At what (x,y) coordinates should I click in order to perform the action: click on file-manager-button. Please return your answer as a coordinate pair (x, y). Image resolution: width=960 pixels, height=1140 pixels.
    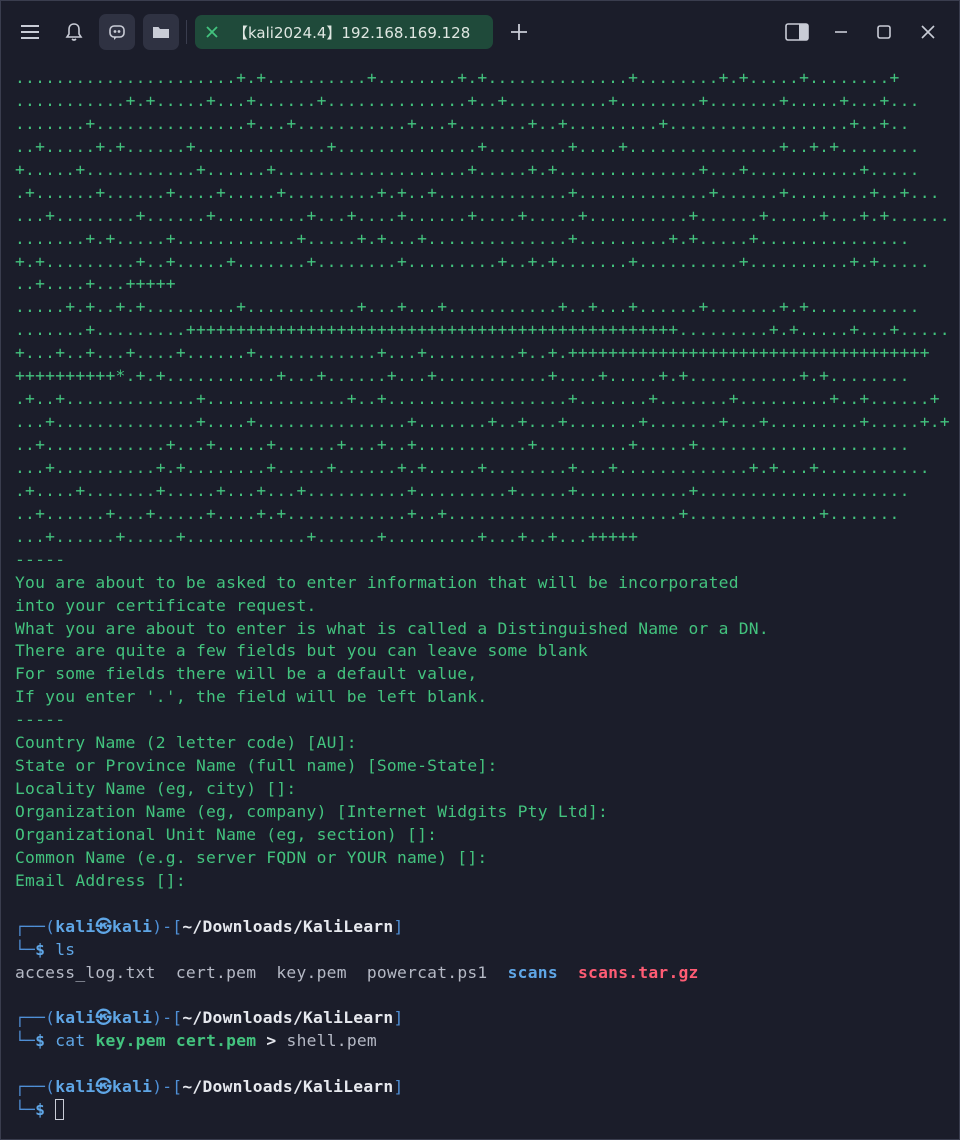
    Looking at the image, I should click on (161, 32).